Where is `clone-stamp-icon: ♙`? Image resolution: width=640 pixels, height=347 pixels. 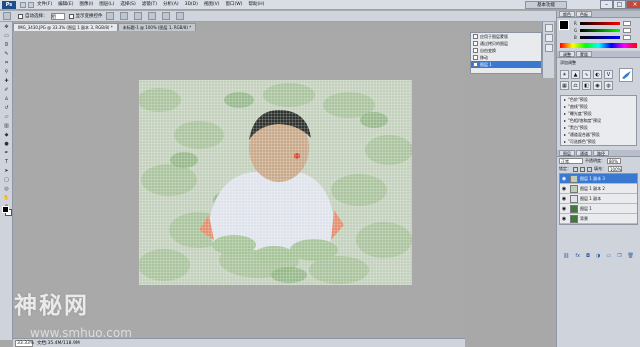
clone-stamp-icon: ♙ is located at coordinates (6, 99).